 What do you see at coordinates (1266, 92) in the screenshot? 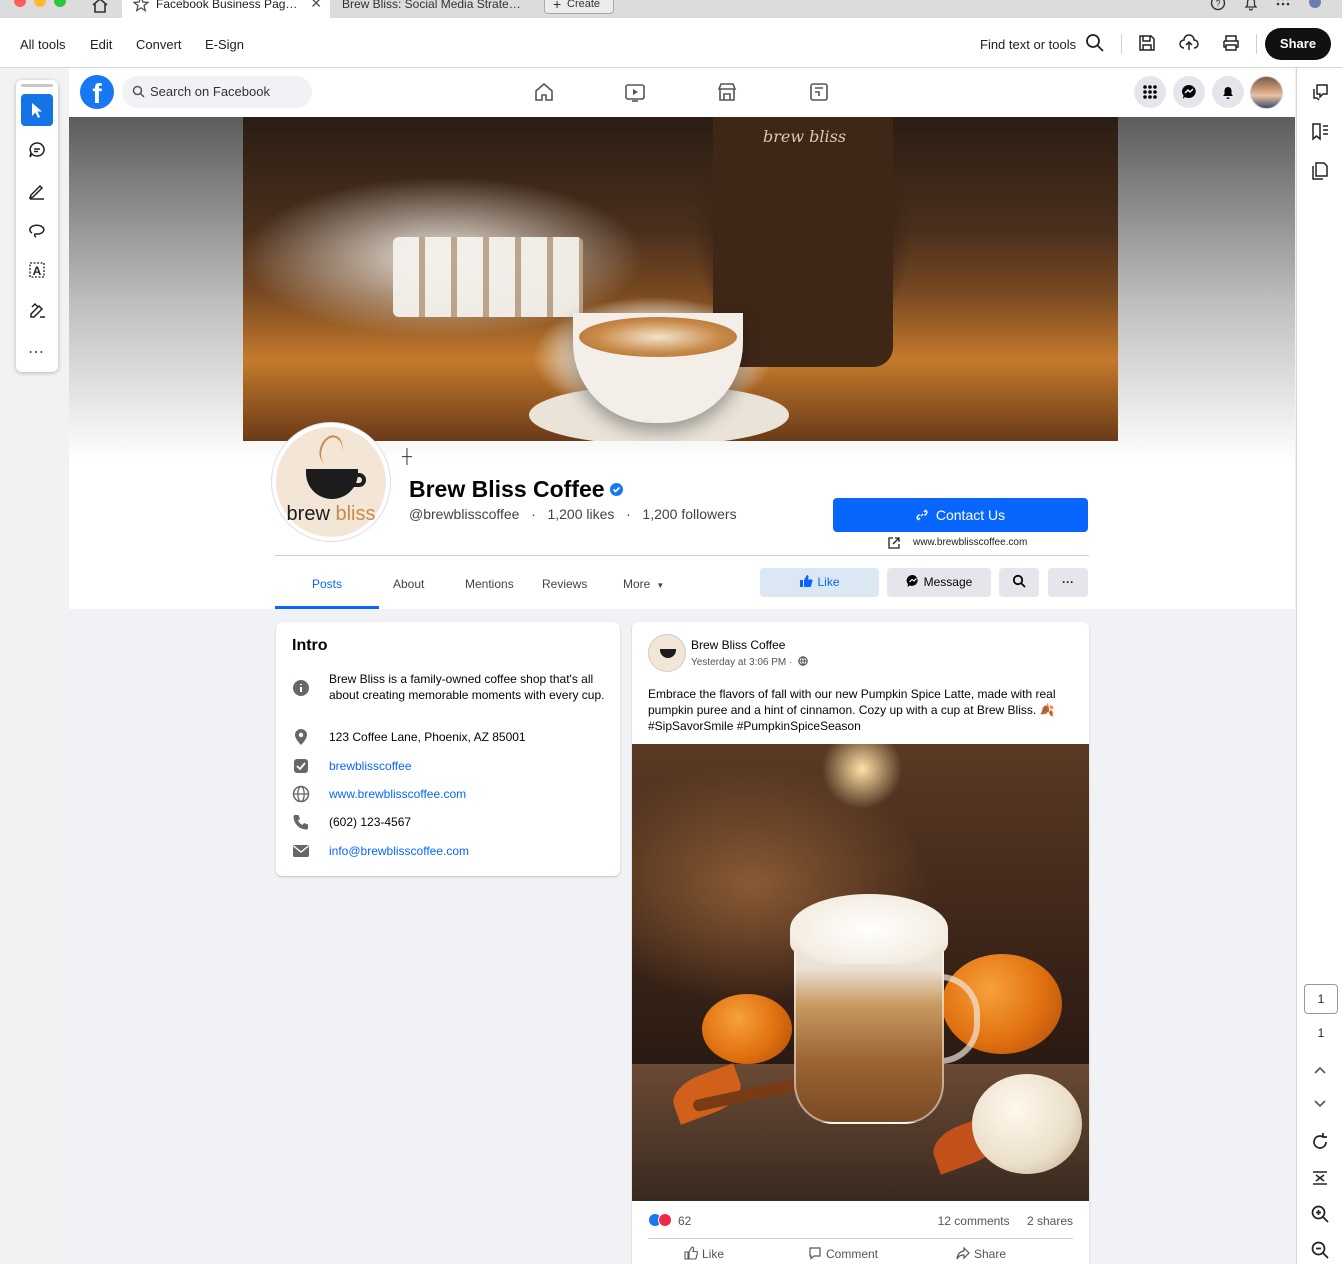
I see `user-avatar` at bounding box center [1266, 92].